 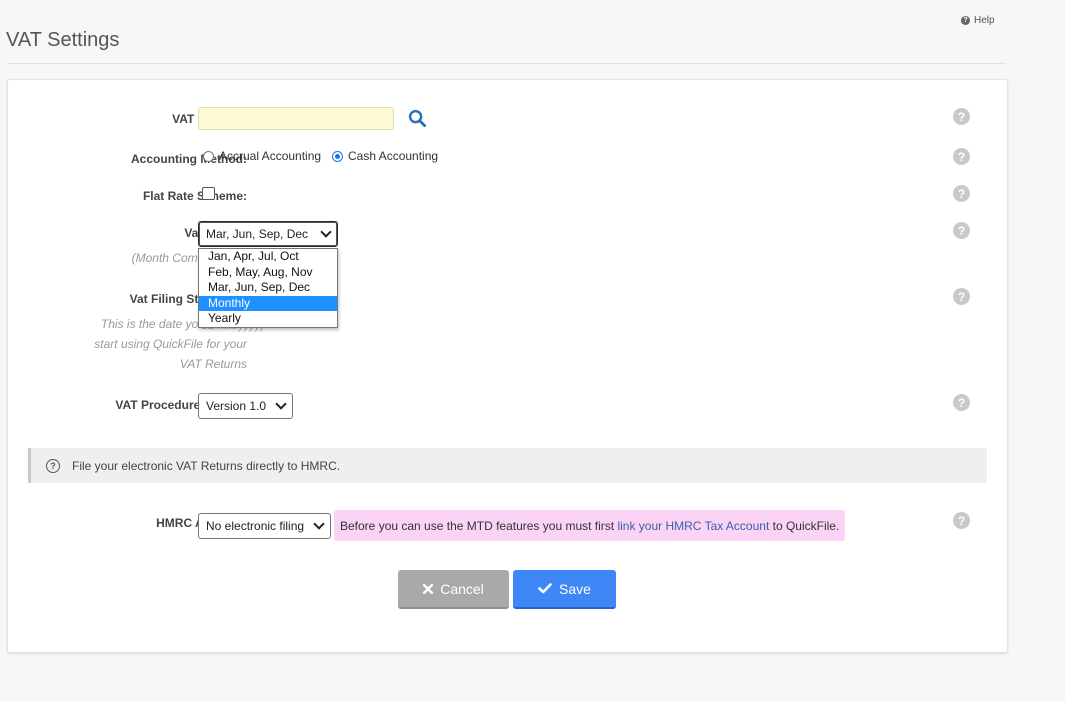 I want to click on accrual-accounting-radio: Accrual Accounting, so click(x=262, y=156).